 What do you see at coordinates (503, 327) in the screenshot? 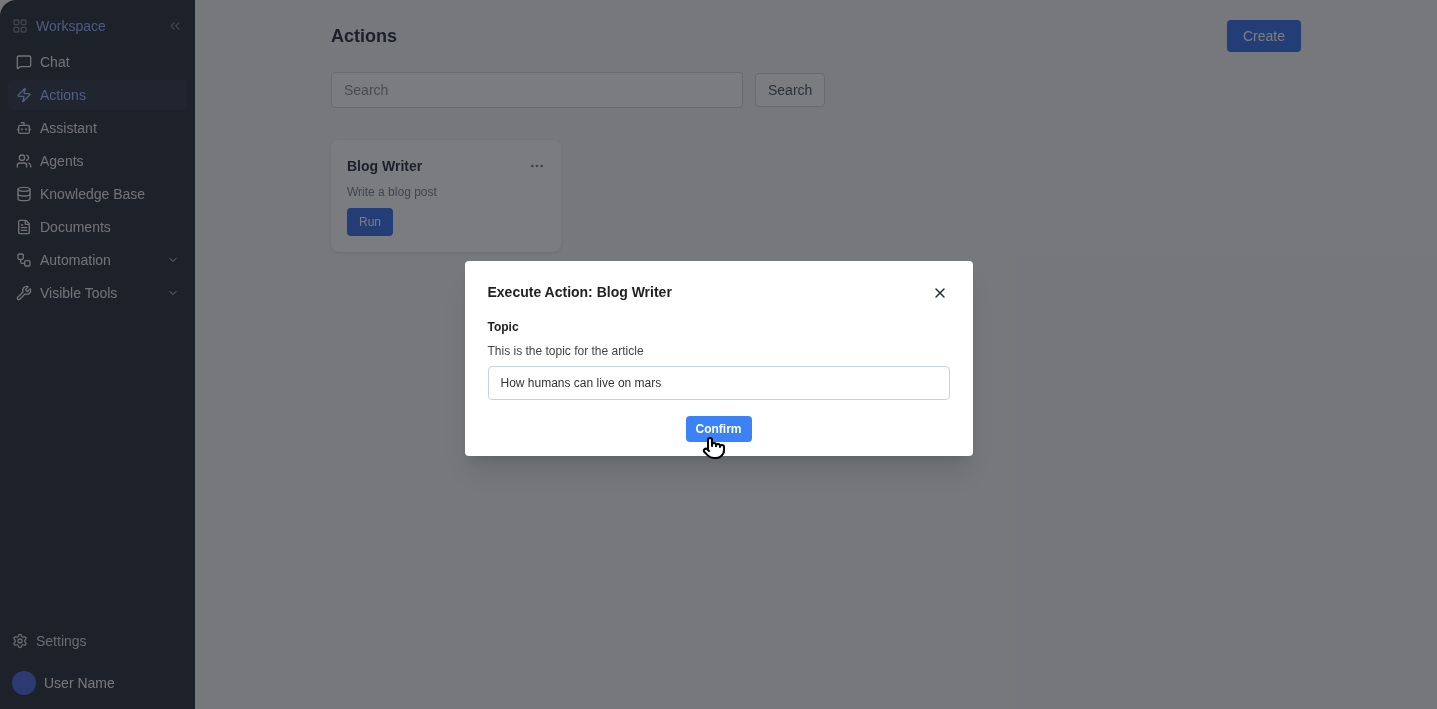
I see `field-label: Topic` at bounding box center [503, 327].